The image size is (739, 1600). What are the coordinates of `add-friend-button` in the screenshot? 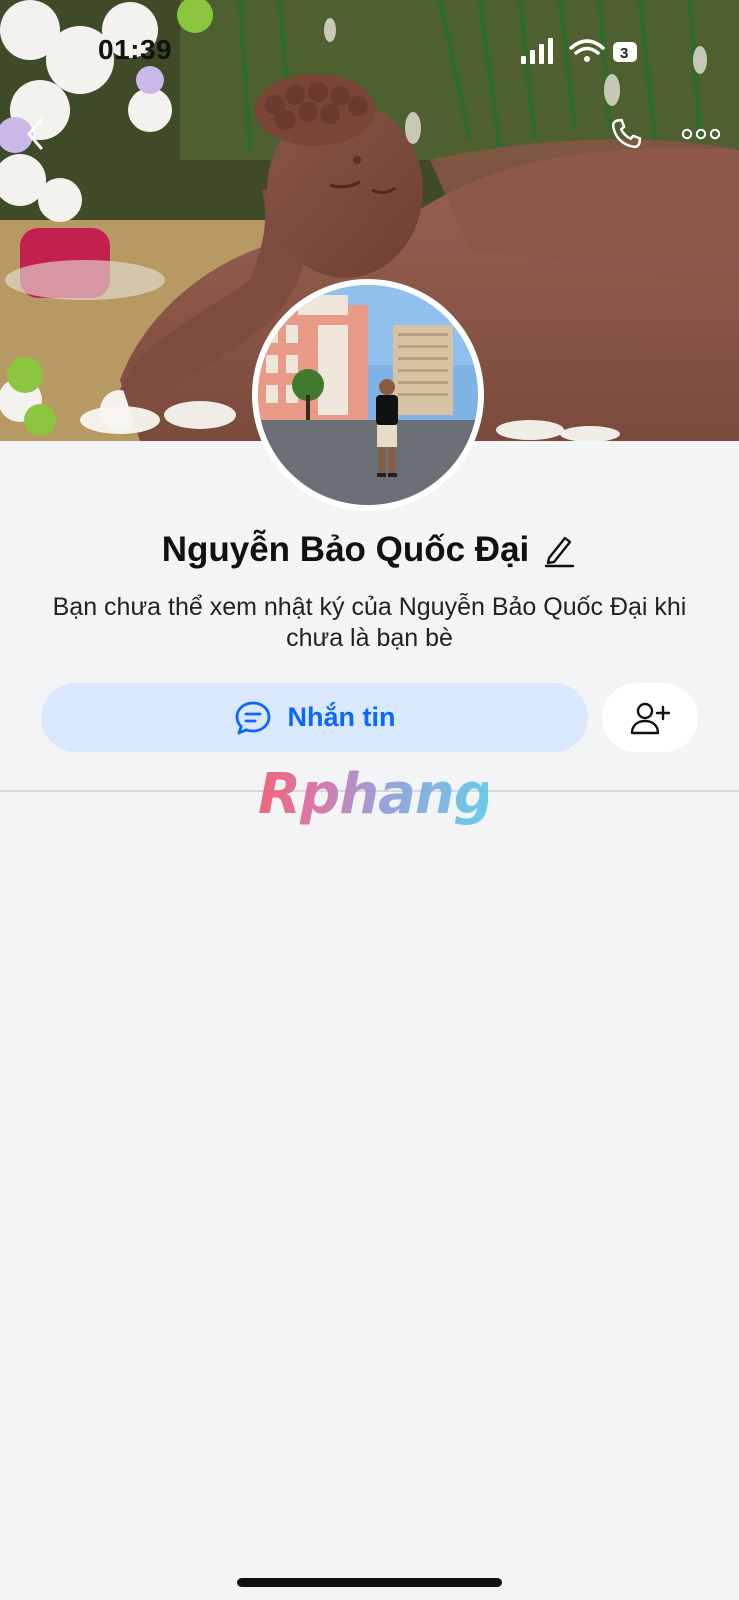 It's located at (650, 717).